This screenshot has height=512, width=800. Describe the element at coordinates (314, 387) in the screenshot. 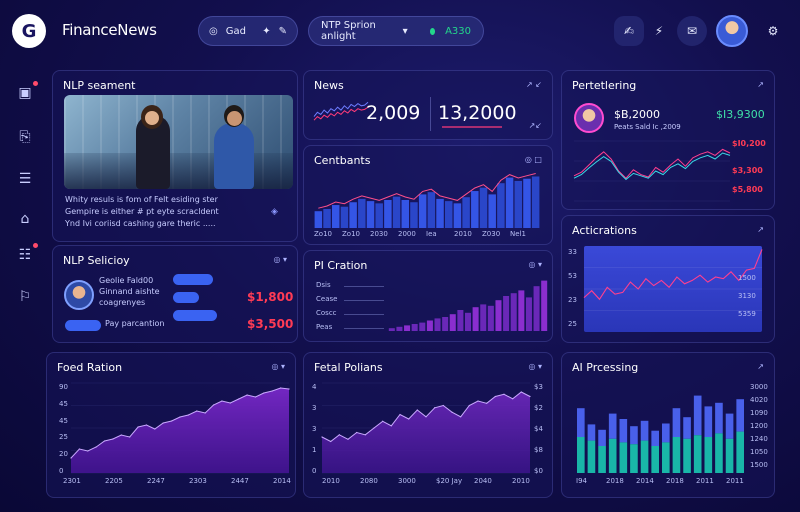

I see `y-tick-label: 4` at that location.